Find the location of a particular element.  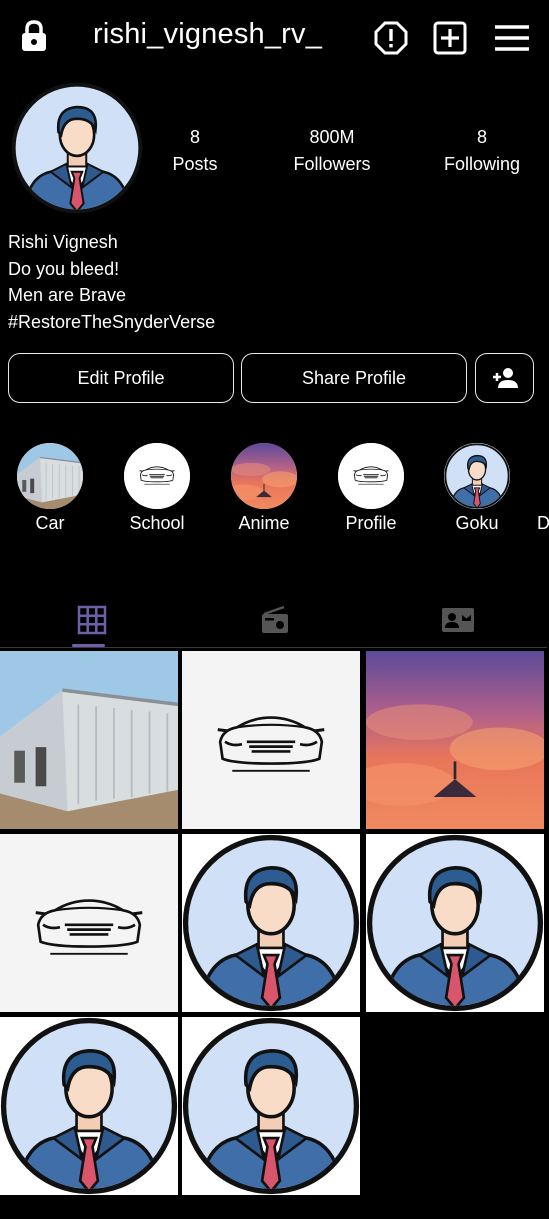

highlight-label: School is located at coordinates (157, 523).